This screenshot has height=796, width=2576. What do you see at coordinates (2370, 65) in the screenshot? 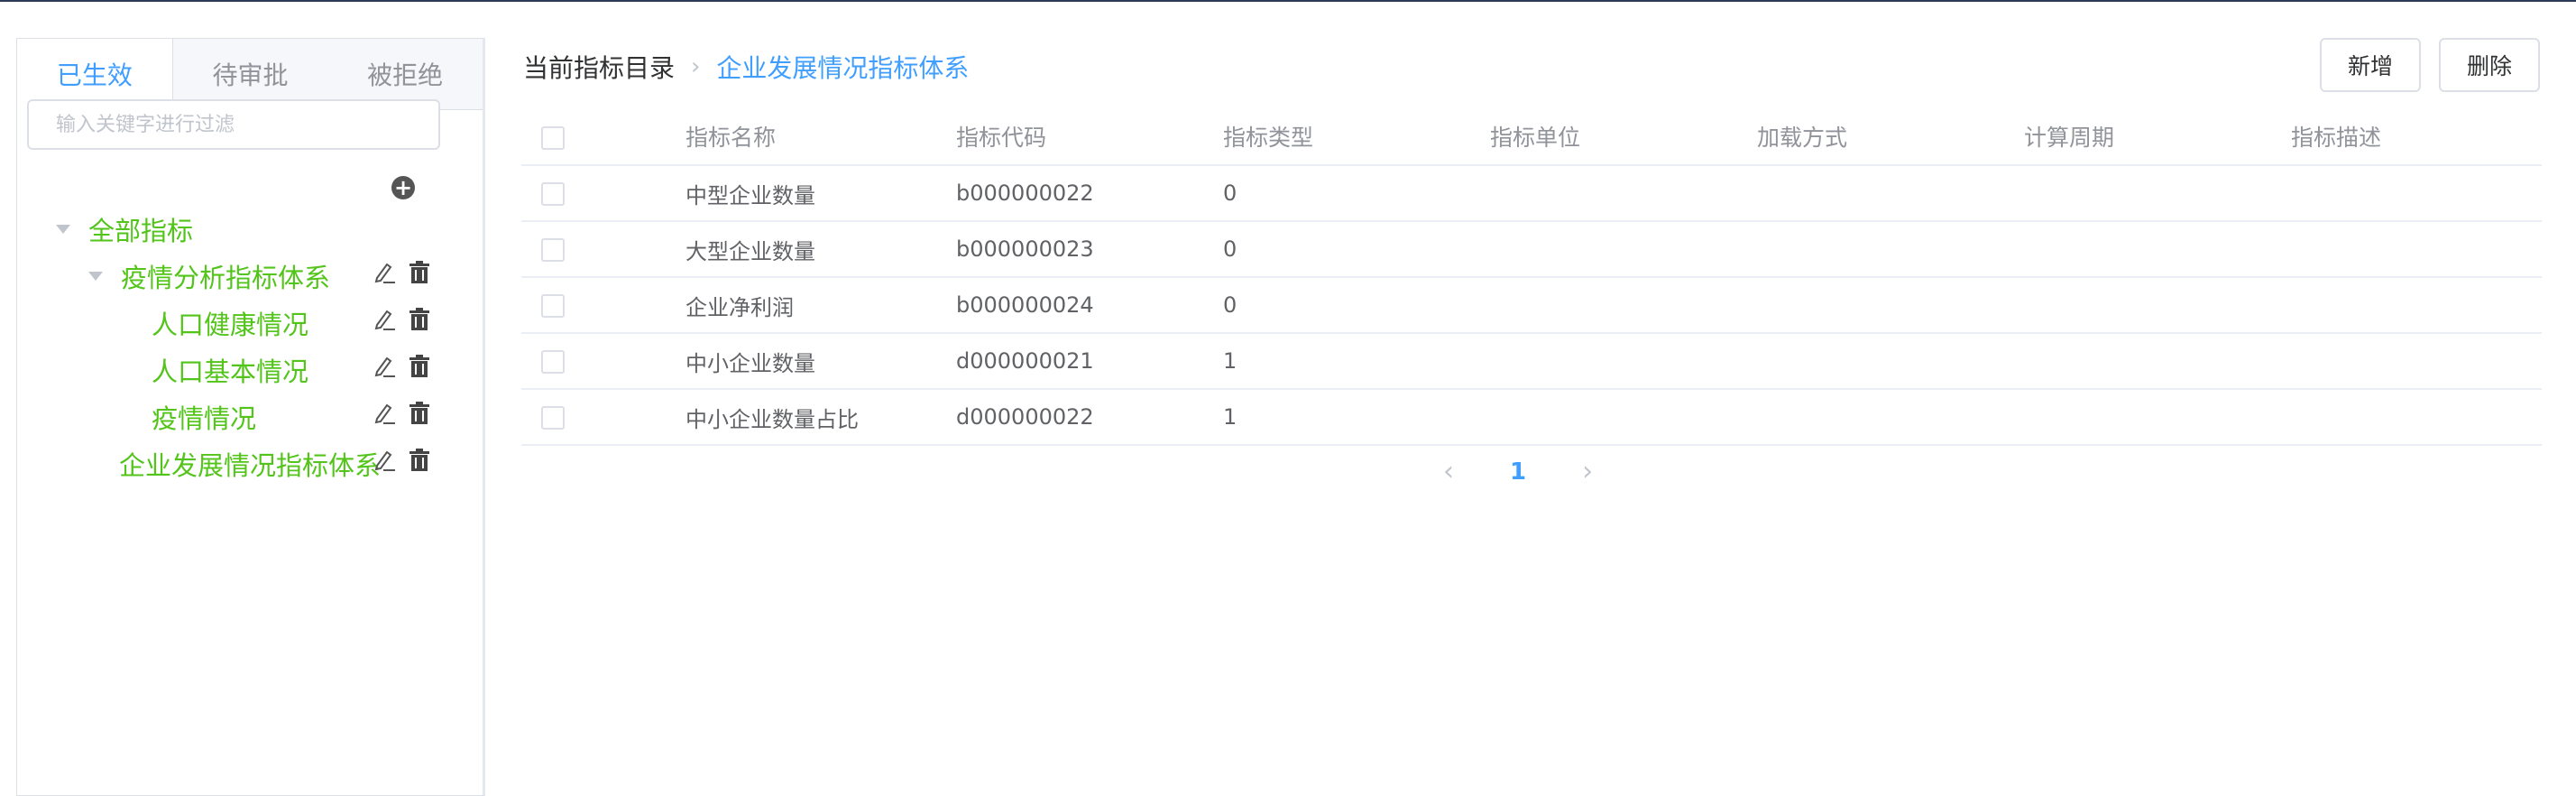
I see `add-button: 新增` at bounding box center [2370, 65].